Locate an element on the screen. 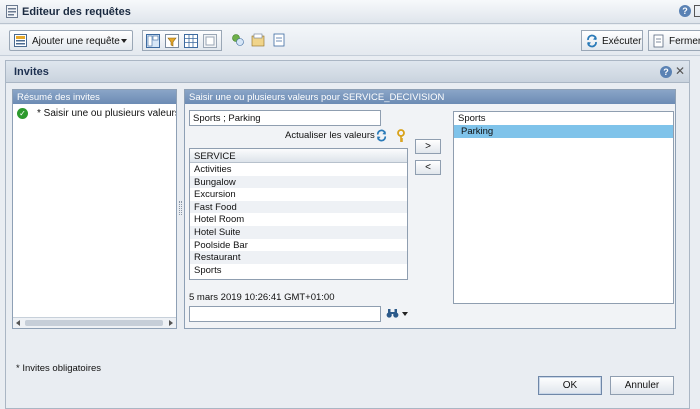 This screenshot has width=700, height=409. list-item: Hotel Suite is located at coordinates (298, 232).